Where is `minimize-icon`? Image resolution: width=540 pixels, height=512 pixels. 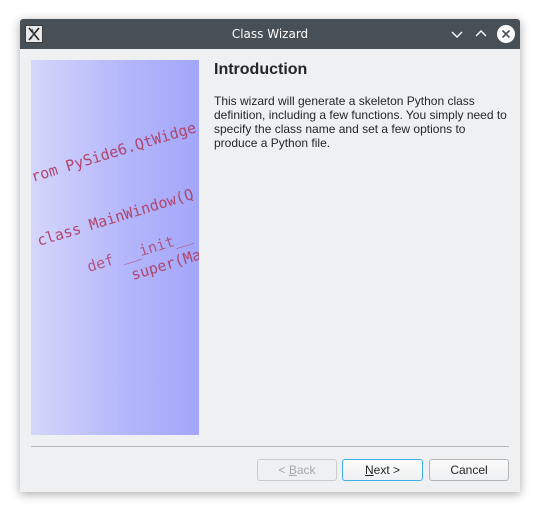 minimize-icon is located at coordinates (457, 34).